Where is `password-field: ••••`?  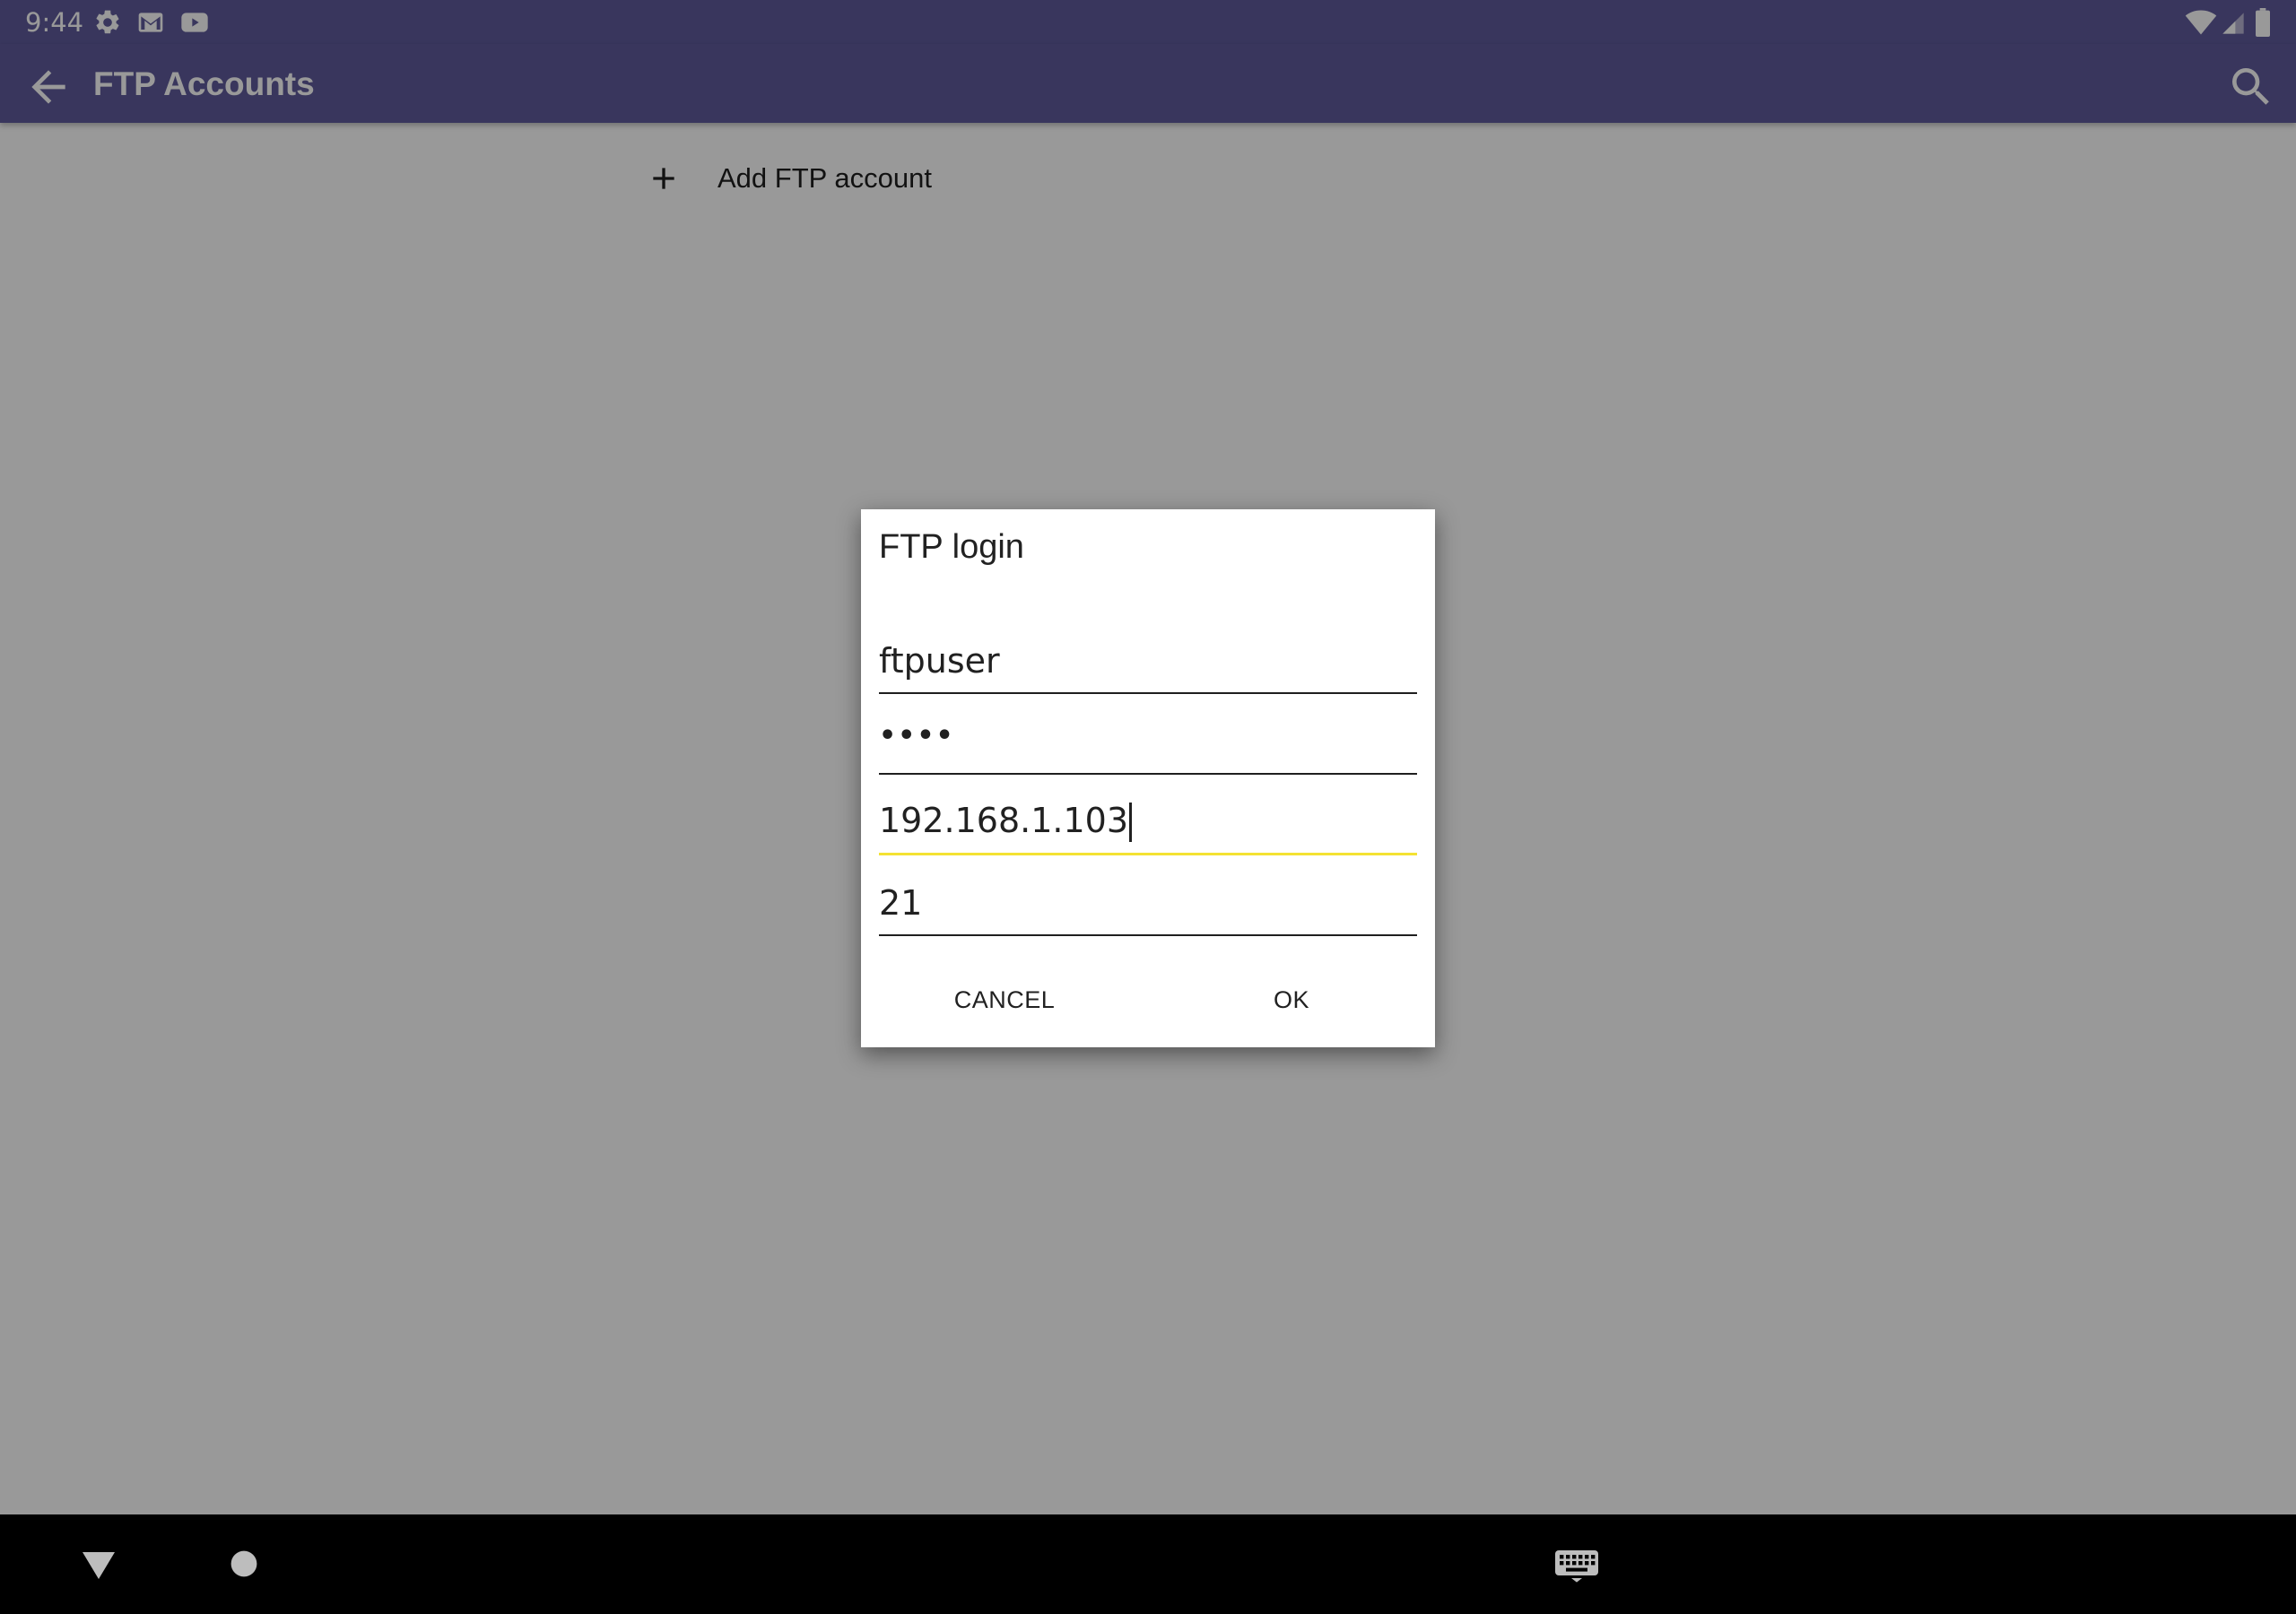
password-field: •••• is located at coordinates (1148, 738).